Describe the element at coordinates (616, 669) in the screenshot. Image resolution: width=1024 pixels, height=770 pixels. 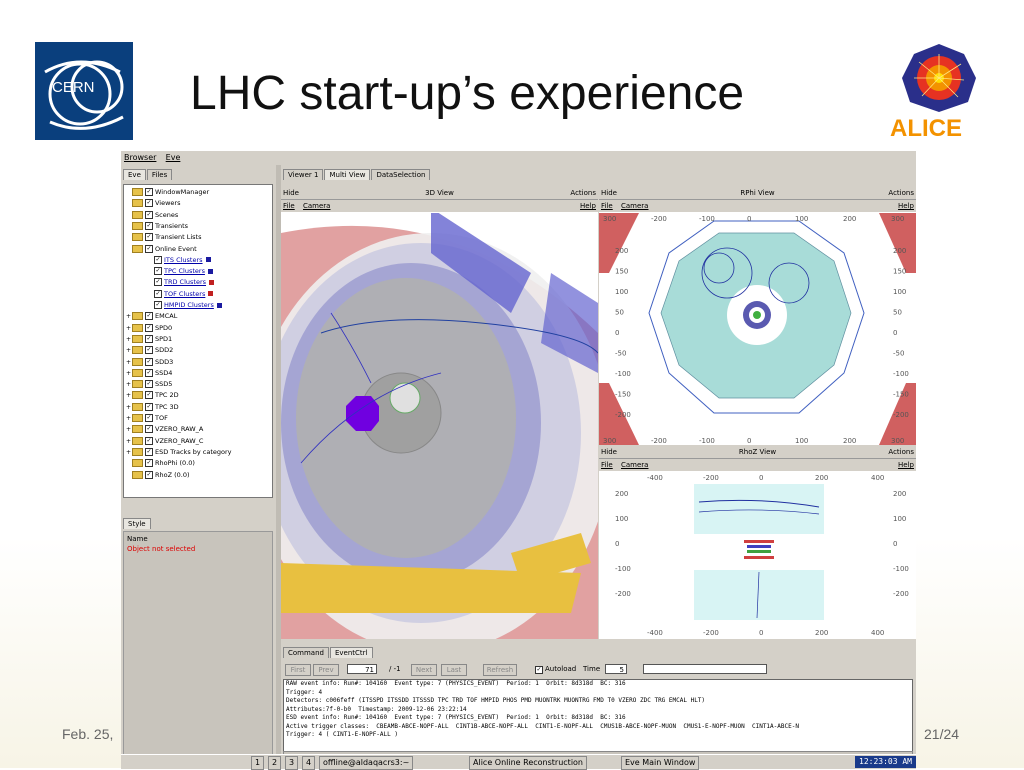
I see `time-field: 5` at that location.